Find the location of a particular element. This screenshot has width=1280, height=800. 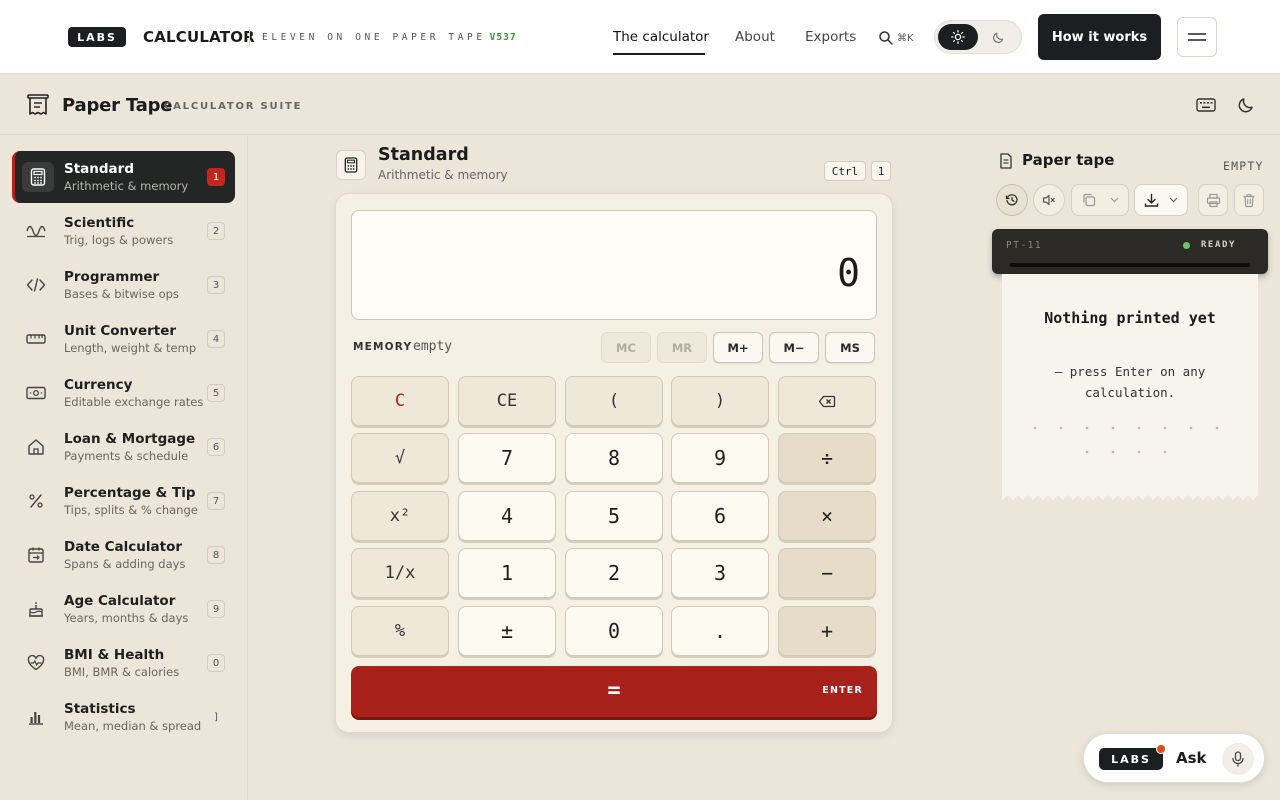

sidebar-item-loan-mortgage: Loan & Mortgage Payments & schedule 6 is located at coordinates (123, 447).